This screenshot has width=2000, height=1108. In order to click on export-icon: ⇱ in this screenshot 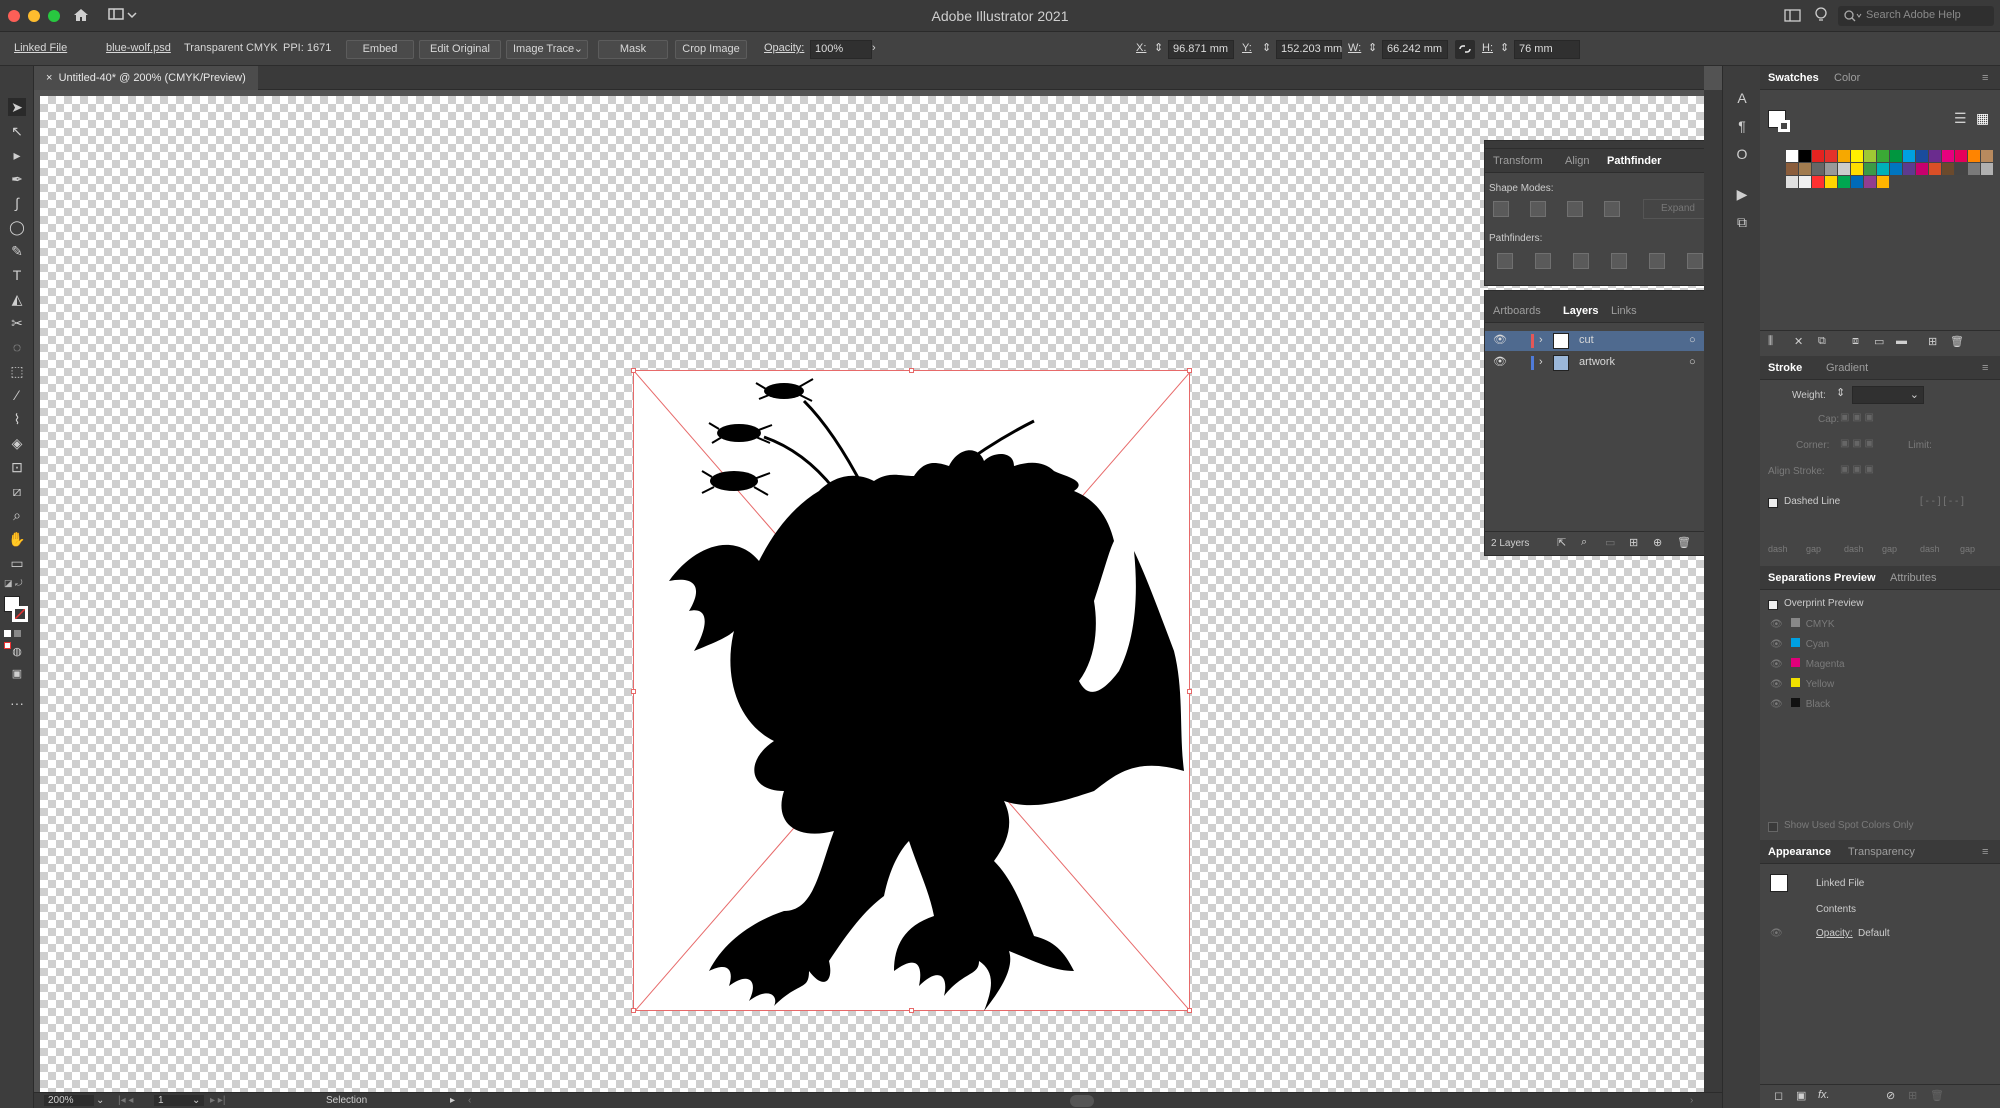, I will do `click(1561, 542)`.